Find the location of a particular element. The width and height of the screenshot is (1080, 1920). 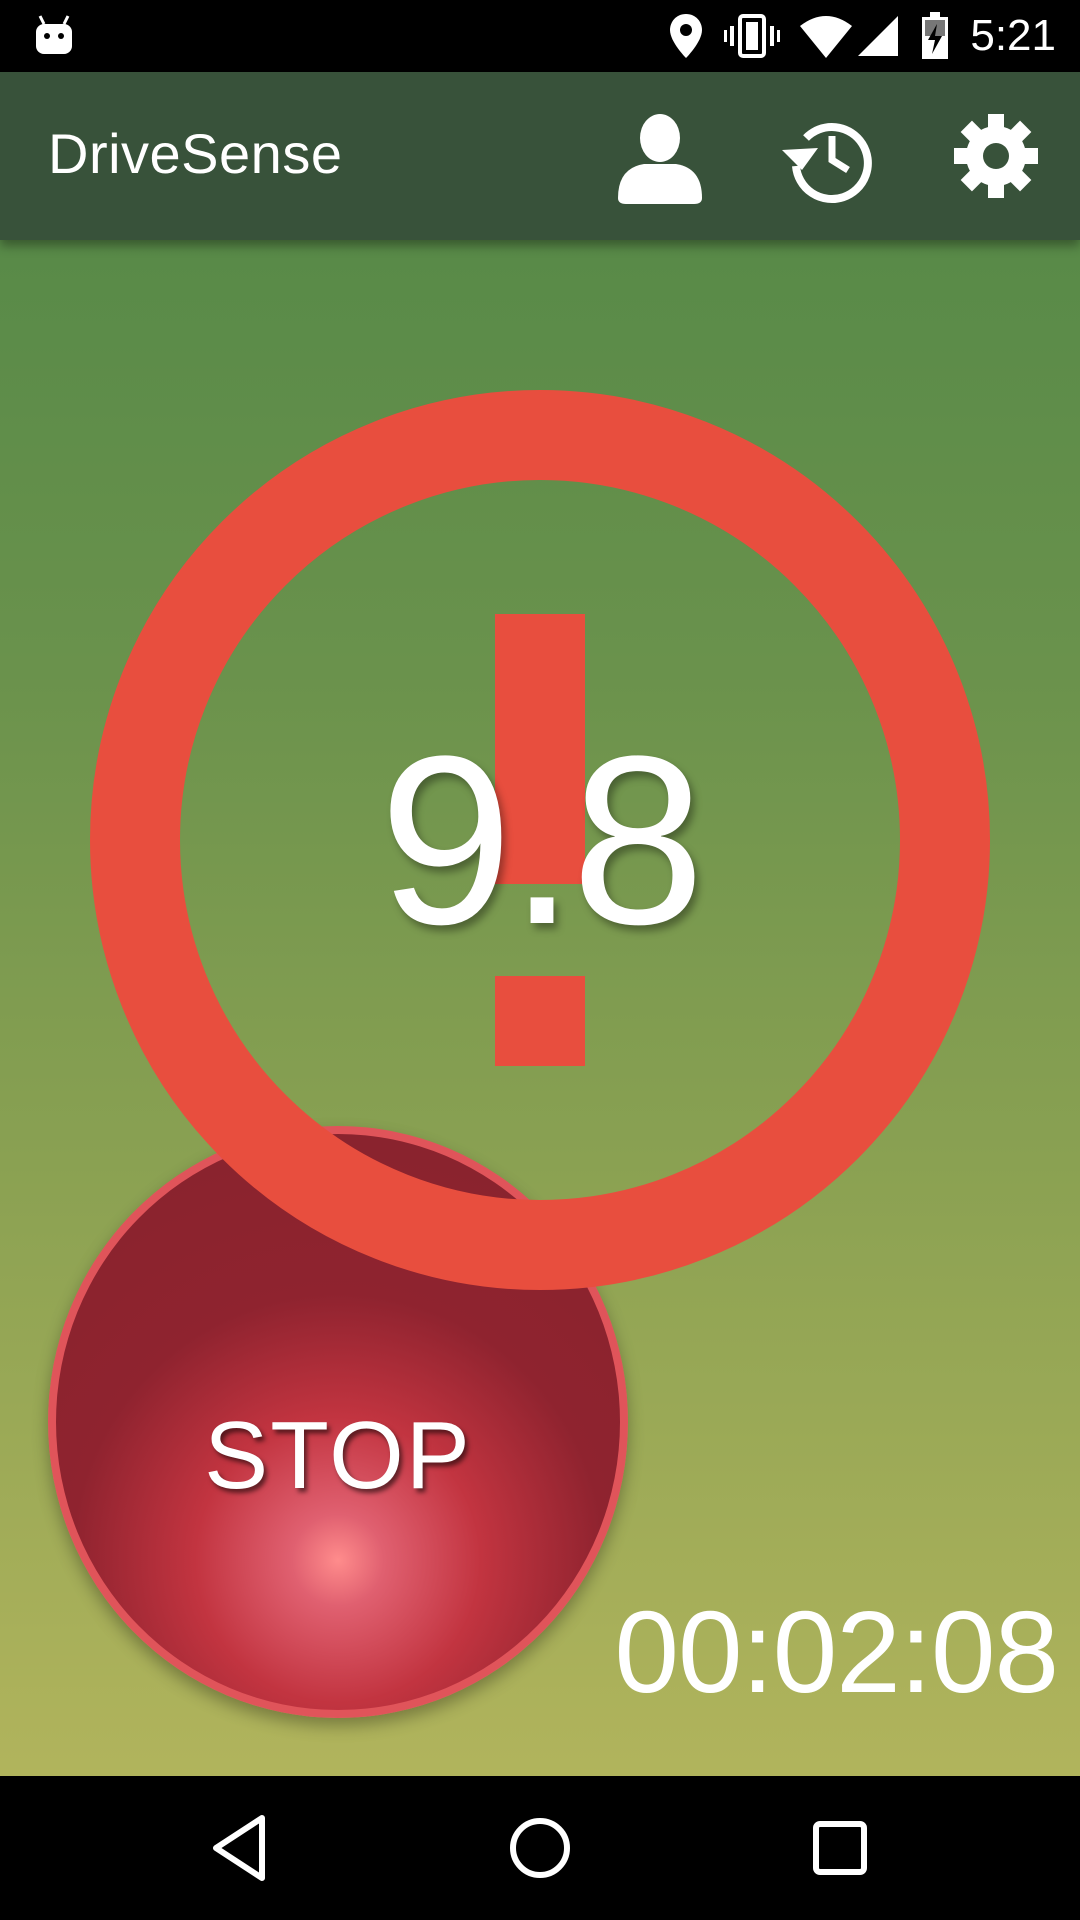

profile-button is located at coordinates (660, 156).